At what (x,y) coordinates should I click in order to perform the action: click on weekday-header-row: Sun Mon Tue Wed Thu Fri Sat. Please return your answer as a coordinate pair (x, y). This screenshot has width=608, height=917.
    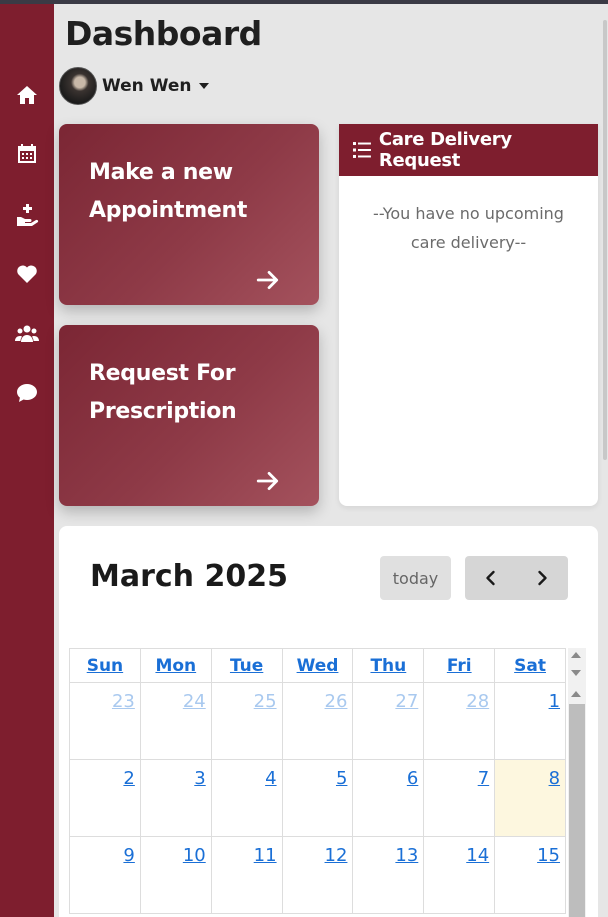
    Looking at the image, I should click on (318, 666).